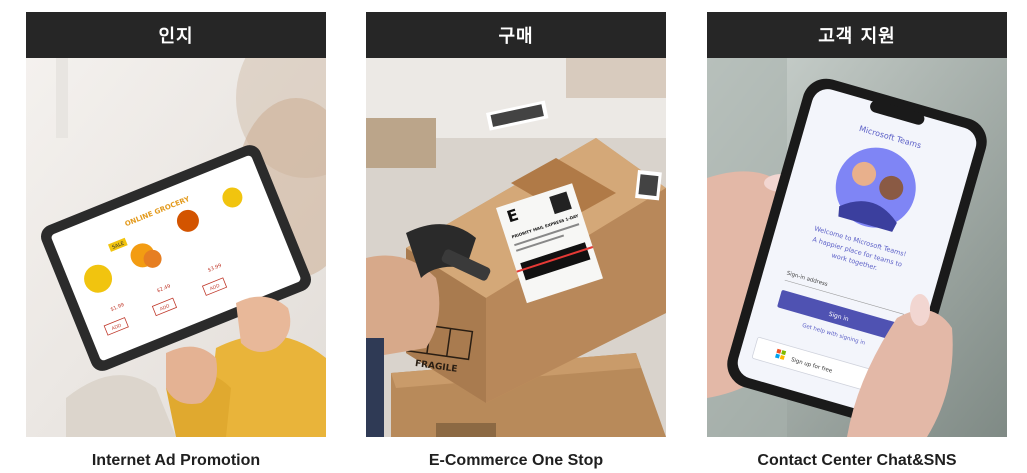  I want to click on card-caption: Internet Ad Promotion, so click(176, 460).